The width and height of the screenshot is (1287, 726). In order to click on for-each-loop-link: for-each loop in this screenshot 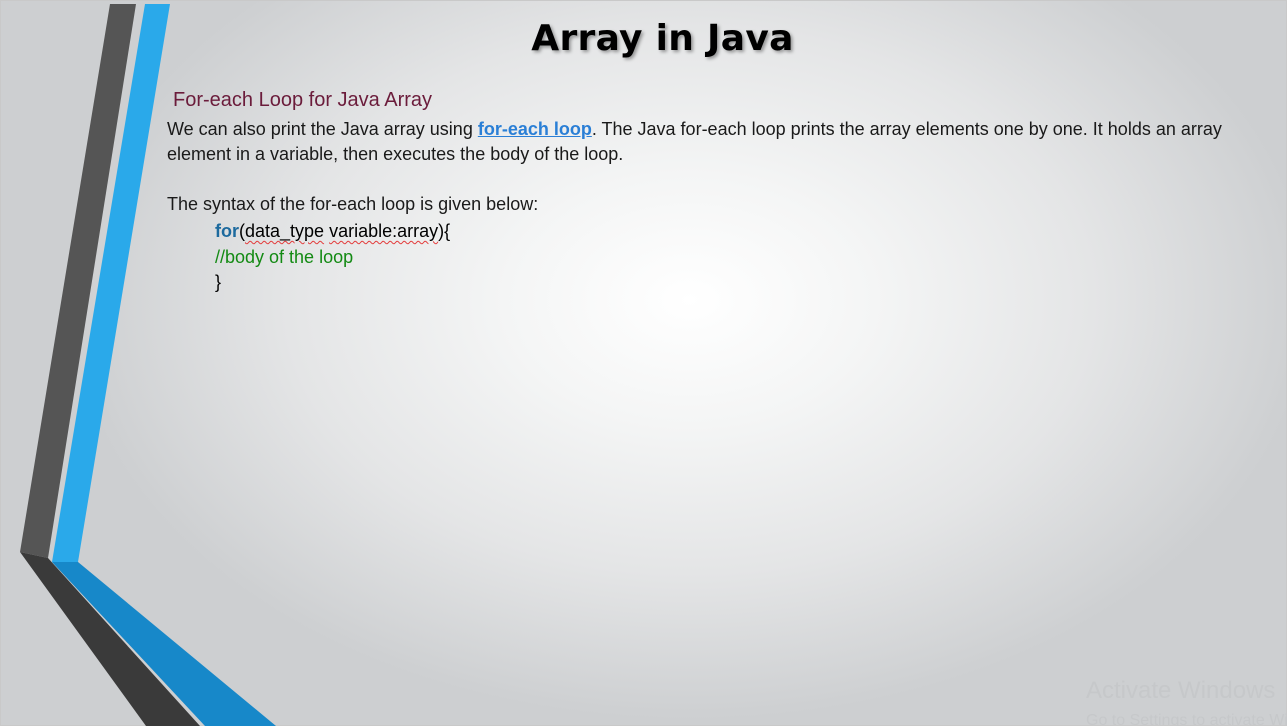, I will do `click(535, 129)`.